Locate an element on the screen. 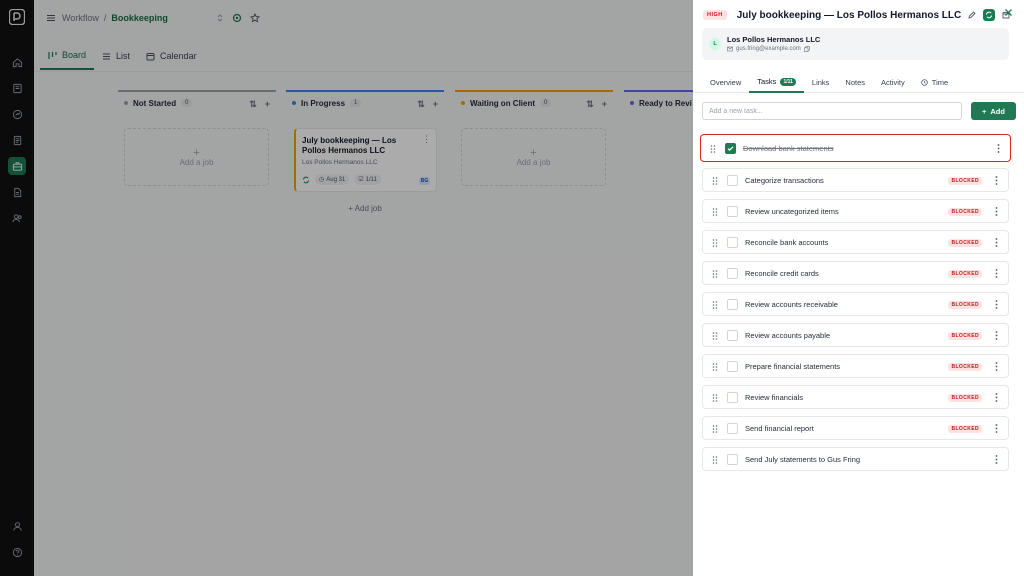  task-label: Review uncategorized items is located at coordinates (792, 211).